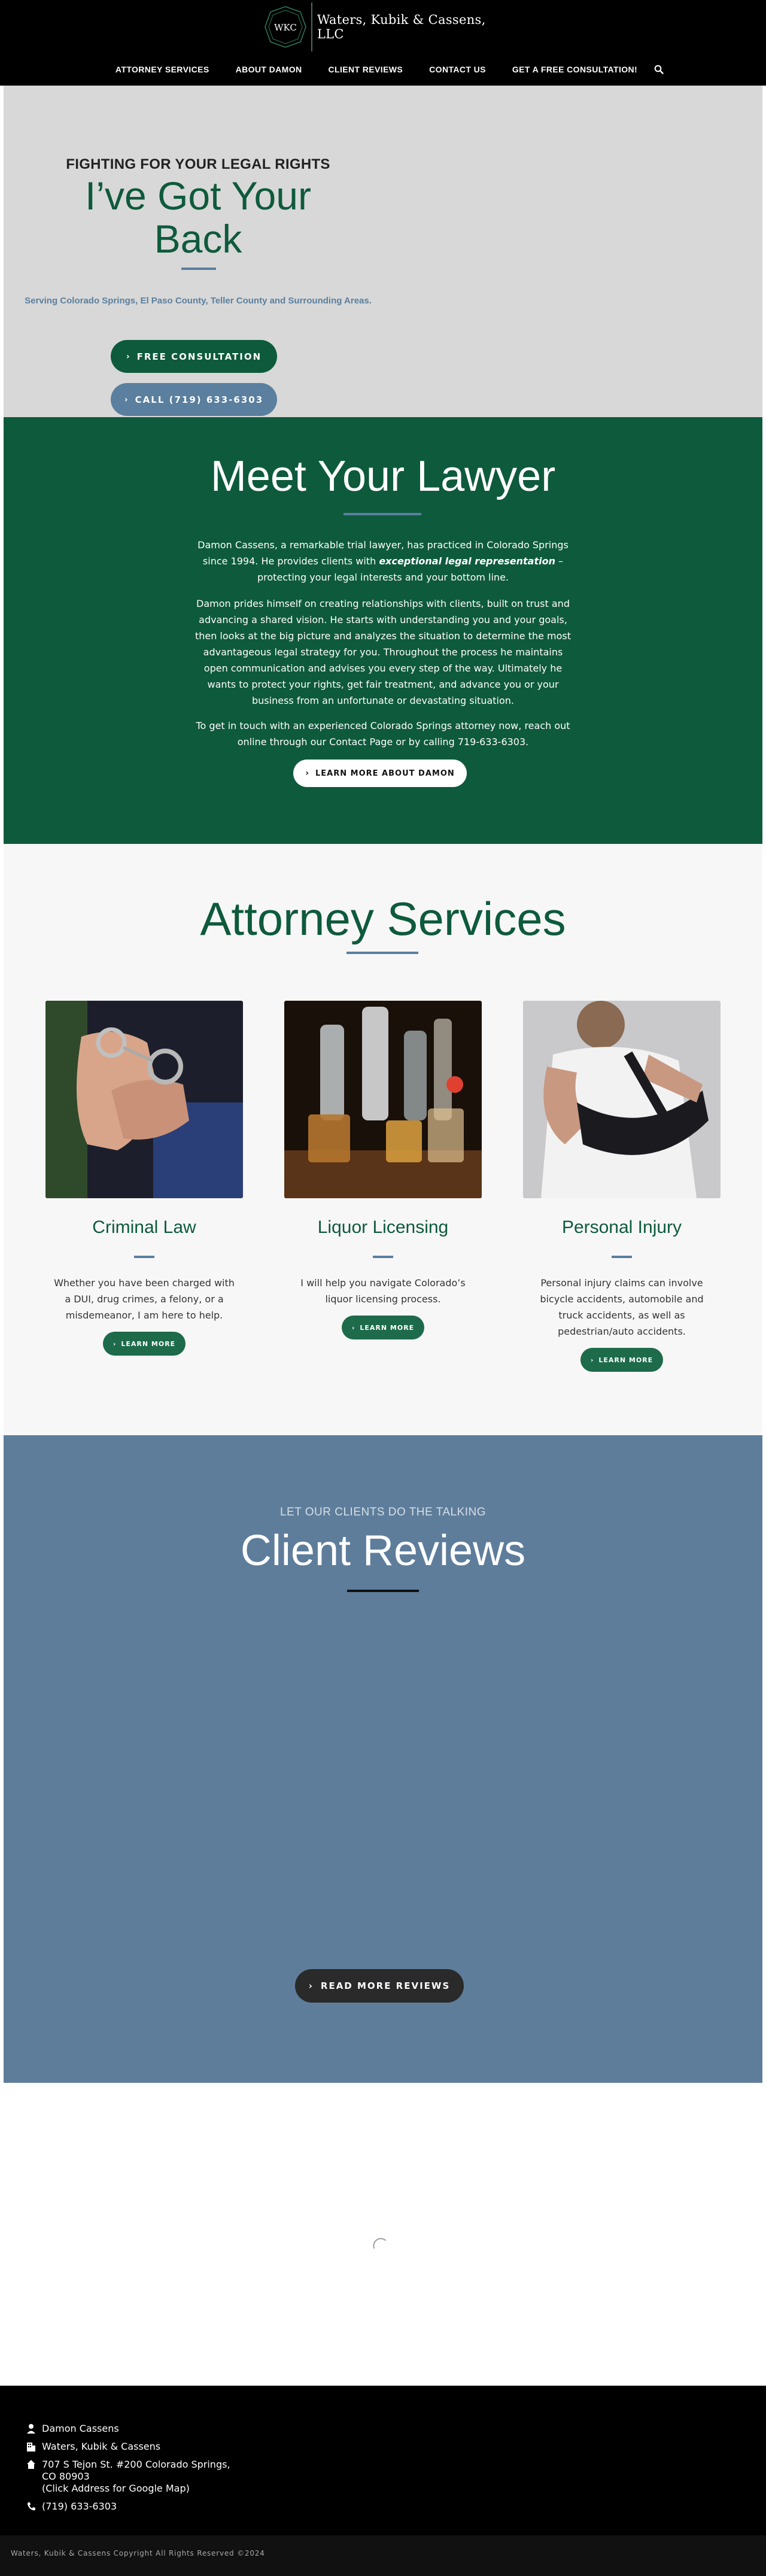 The image size is (766, 2576). I want to click on logo-emblem-icon: WKC, so click(285, 27).